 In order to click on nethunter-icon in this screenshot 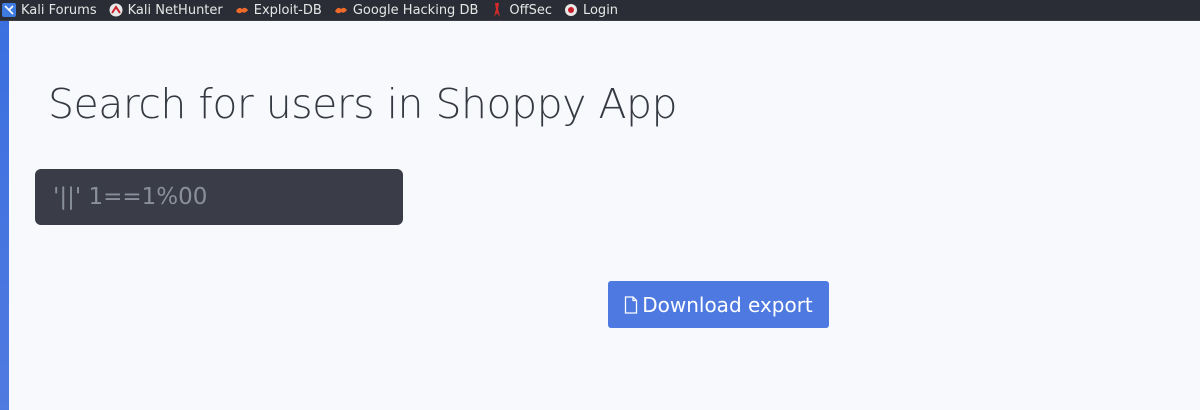, I will do `click(116, 10)`.